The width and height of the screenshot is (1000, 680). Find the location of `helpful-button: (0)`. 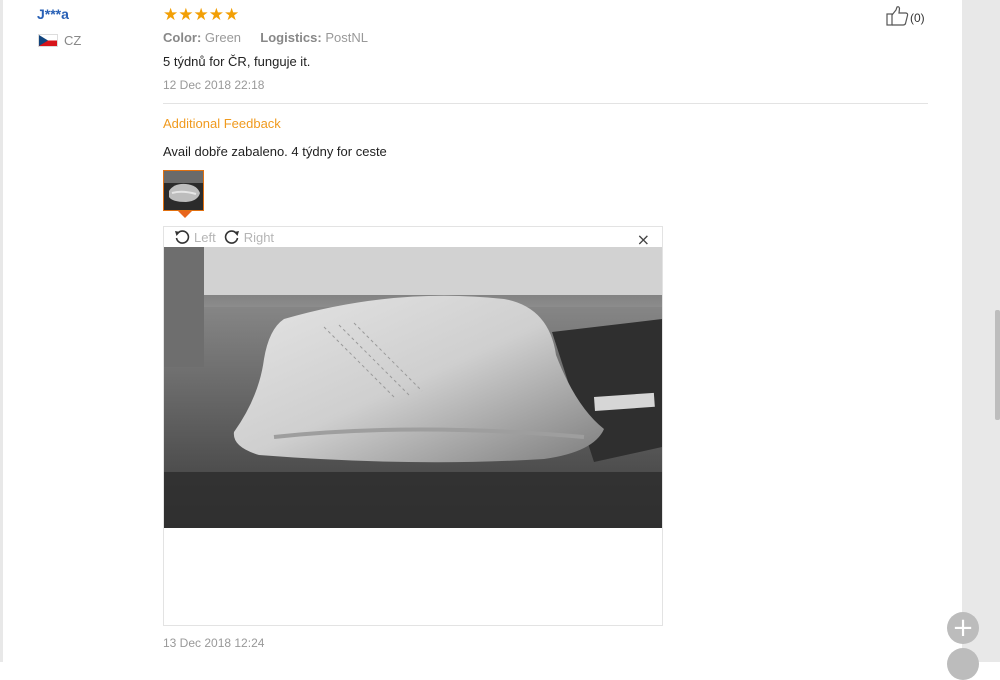

helpful-button: (0) is located at coordinates (905, 17).